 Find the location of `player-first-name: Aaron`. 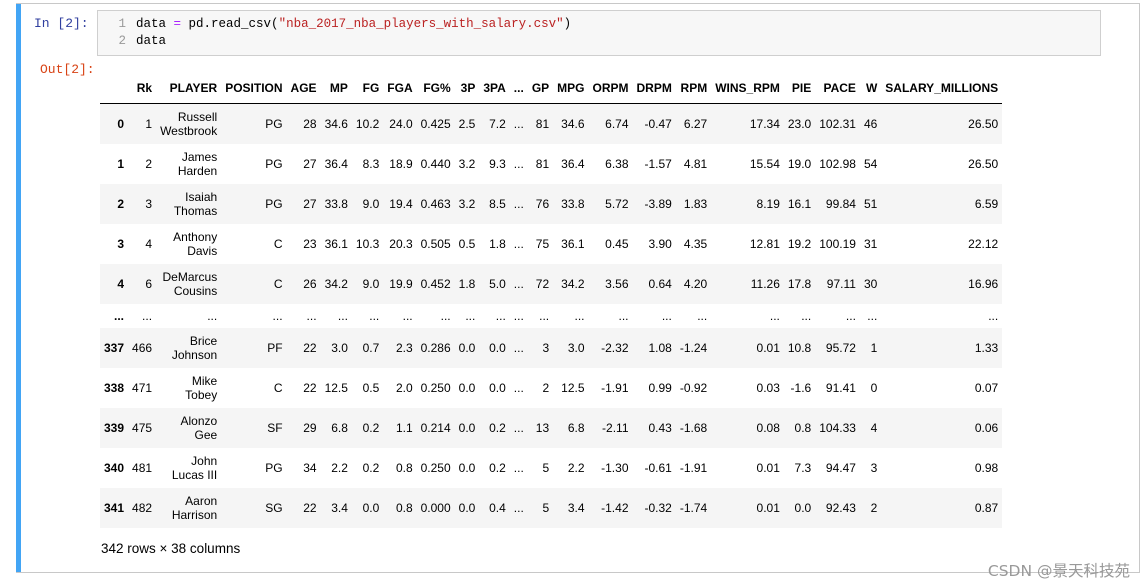

player-first-name: Aaron is located at coordinates (201, 501).